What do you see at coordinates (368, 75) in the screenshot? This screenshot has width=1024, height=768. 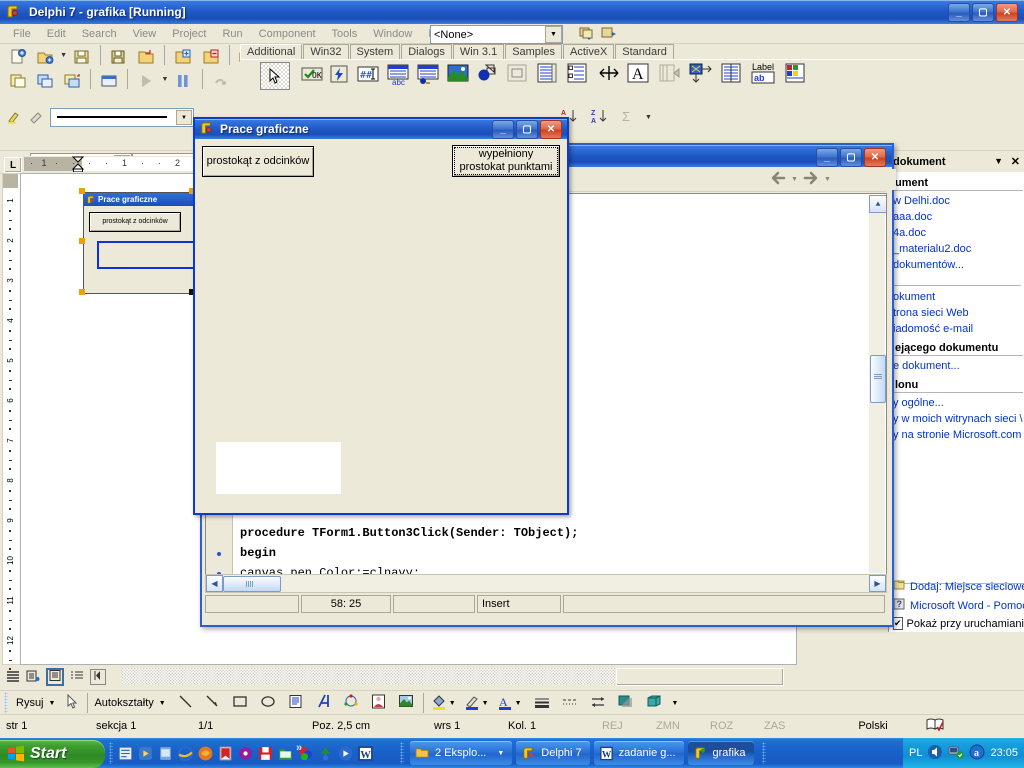 I see `maskedit-icon: ##` at bounding box center [368, 75].